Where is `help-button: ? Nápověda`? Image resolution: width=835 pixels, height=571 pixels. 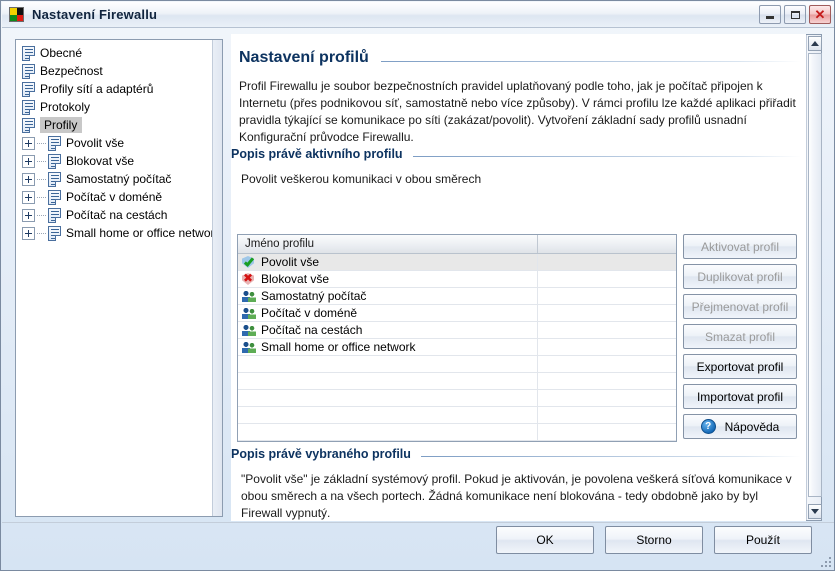
help-button: ? Nápověda is located at coordinates (740, 426).